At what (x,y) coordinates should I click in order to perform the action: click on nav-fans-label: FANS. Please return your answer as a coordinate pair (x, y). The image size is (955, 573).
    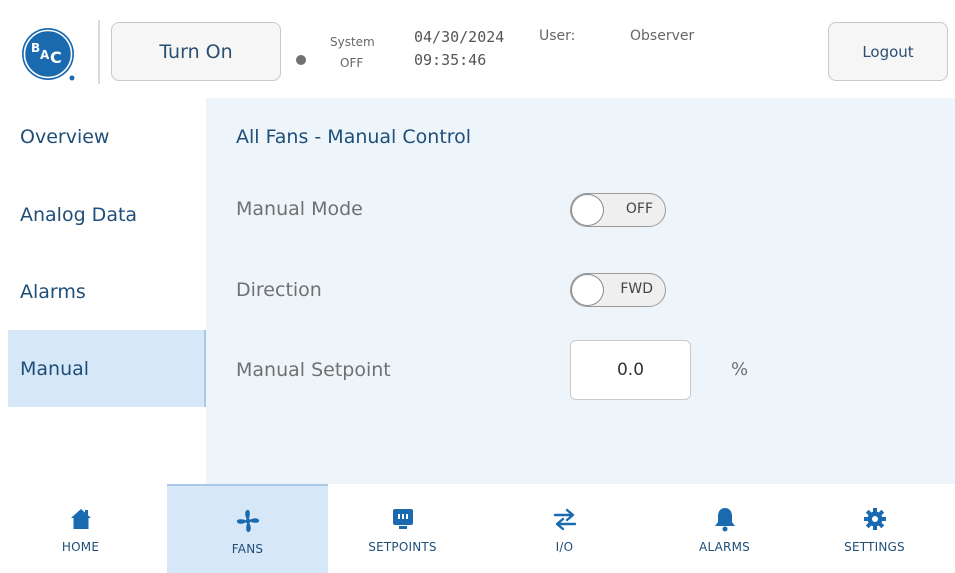
    Looking at the image, I should click on (247, 549).